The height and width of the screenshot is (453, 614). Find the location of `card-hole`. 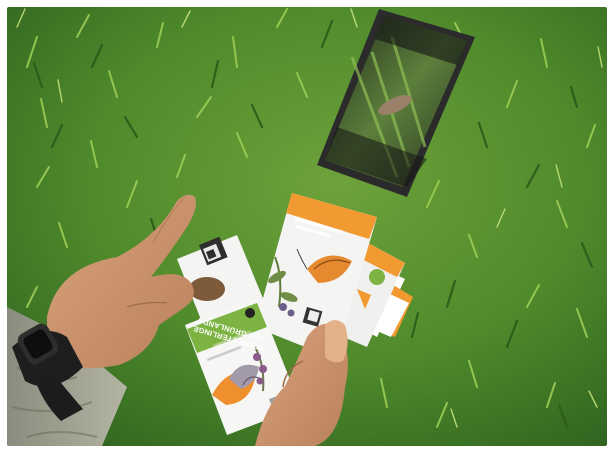

card-hole is located at coordinates (250, 313).